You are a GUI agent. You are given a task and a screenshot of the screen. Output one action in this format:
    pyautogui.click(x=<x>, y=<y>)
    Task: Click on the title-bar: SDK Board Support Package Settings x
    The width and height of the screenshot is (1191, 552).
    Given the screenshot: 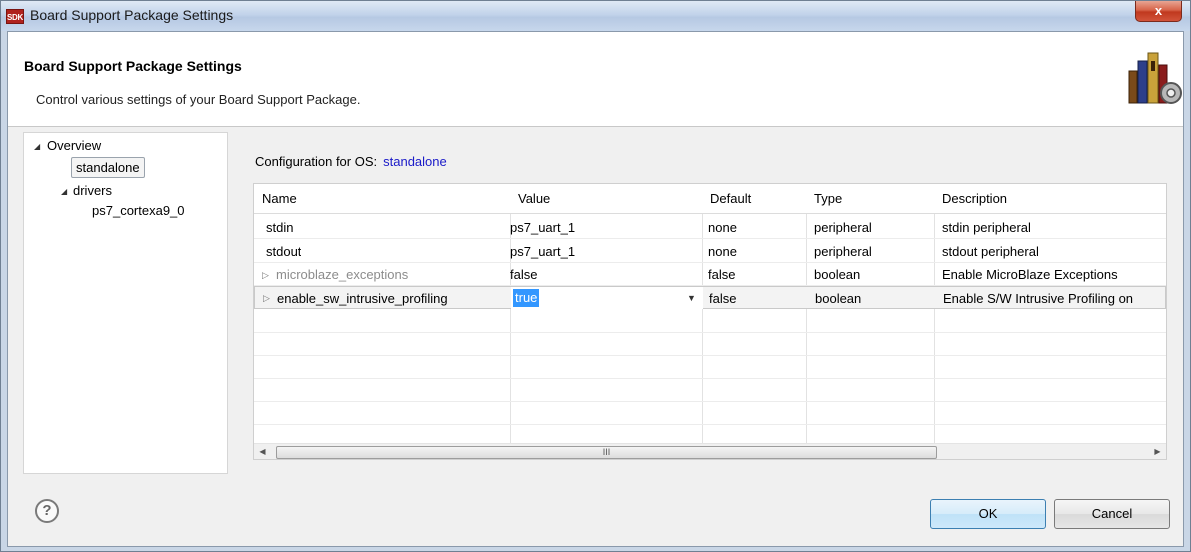 What is the action you would take?
    pyautogui.click(x=595, y=16)
    